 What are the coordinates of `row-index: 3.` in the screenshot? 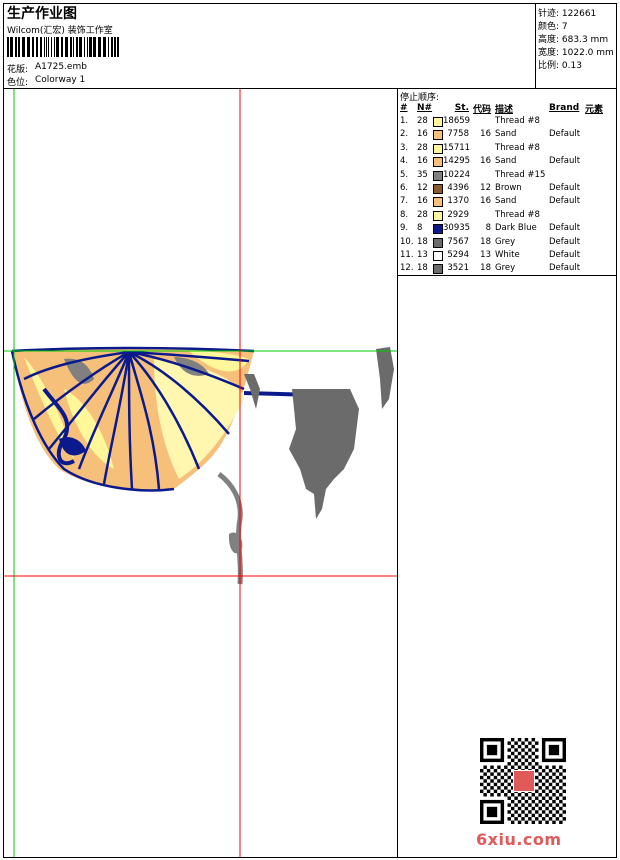 It's located at (404, 147).